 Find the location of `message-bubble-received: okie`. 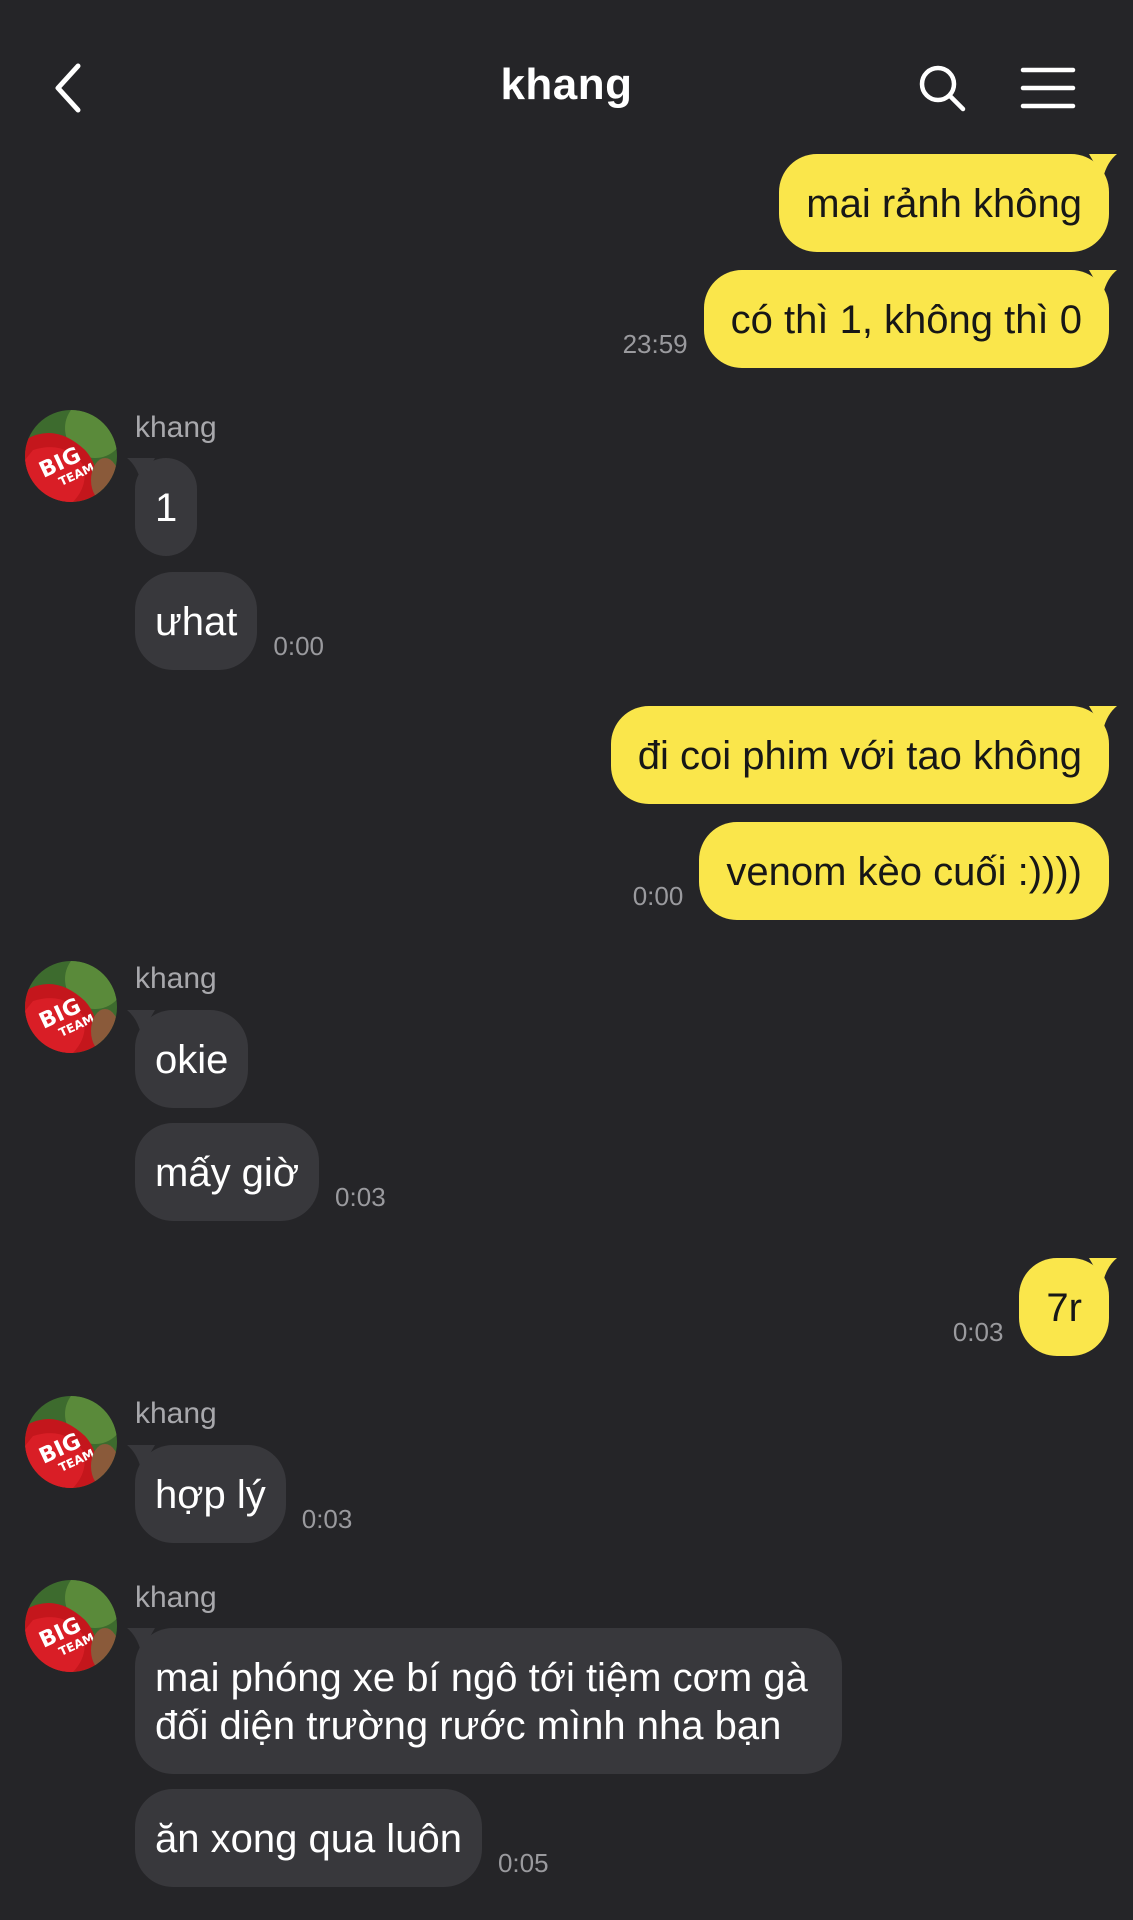

message-bubble-received: okie is located at coordinates (188, 1059).